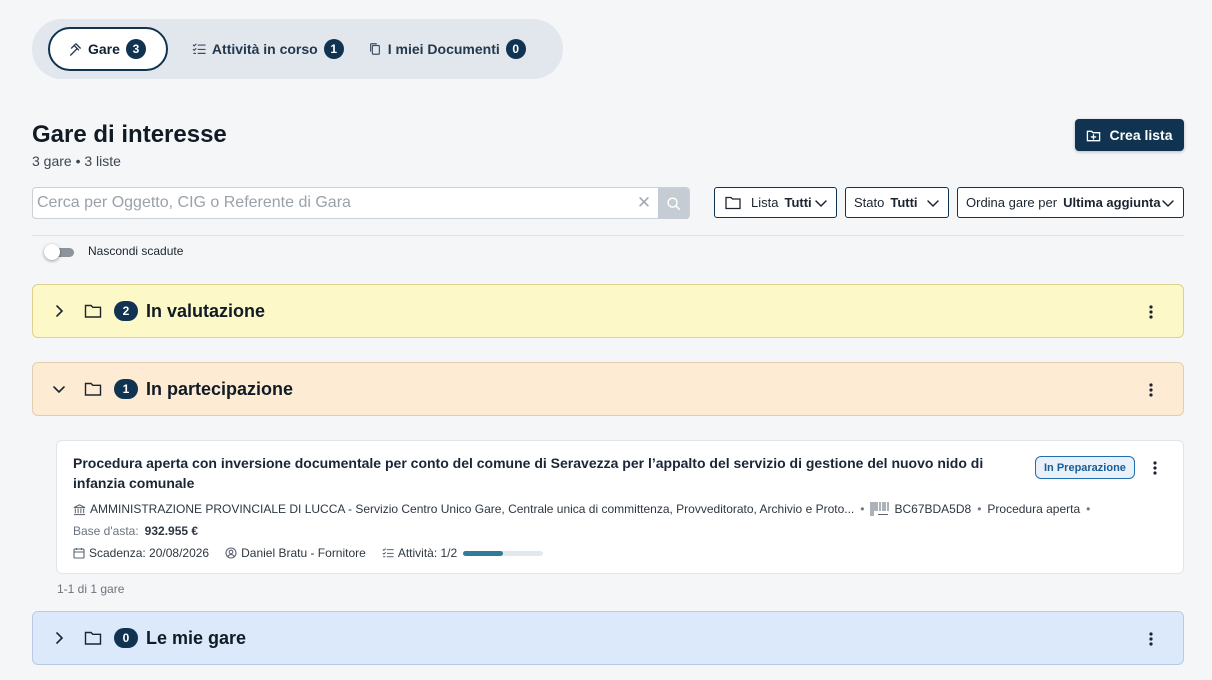 The image size is (1212, 680). Describe the element at coordinates (483, 553) in the screenshot. I see `activities-progress-fill` at that location.